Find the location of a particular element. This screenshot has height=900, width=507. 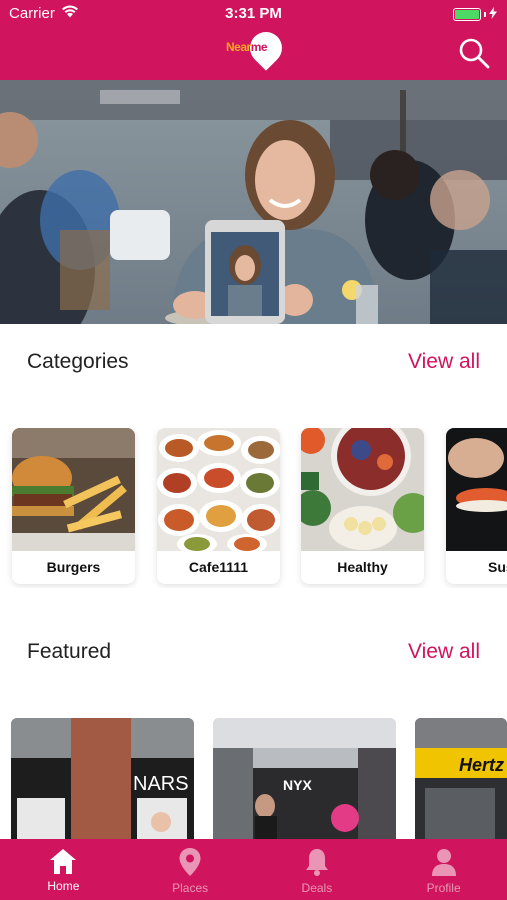

category-card-sushi: Sus is located at coordinates (476, 506).